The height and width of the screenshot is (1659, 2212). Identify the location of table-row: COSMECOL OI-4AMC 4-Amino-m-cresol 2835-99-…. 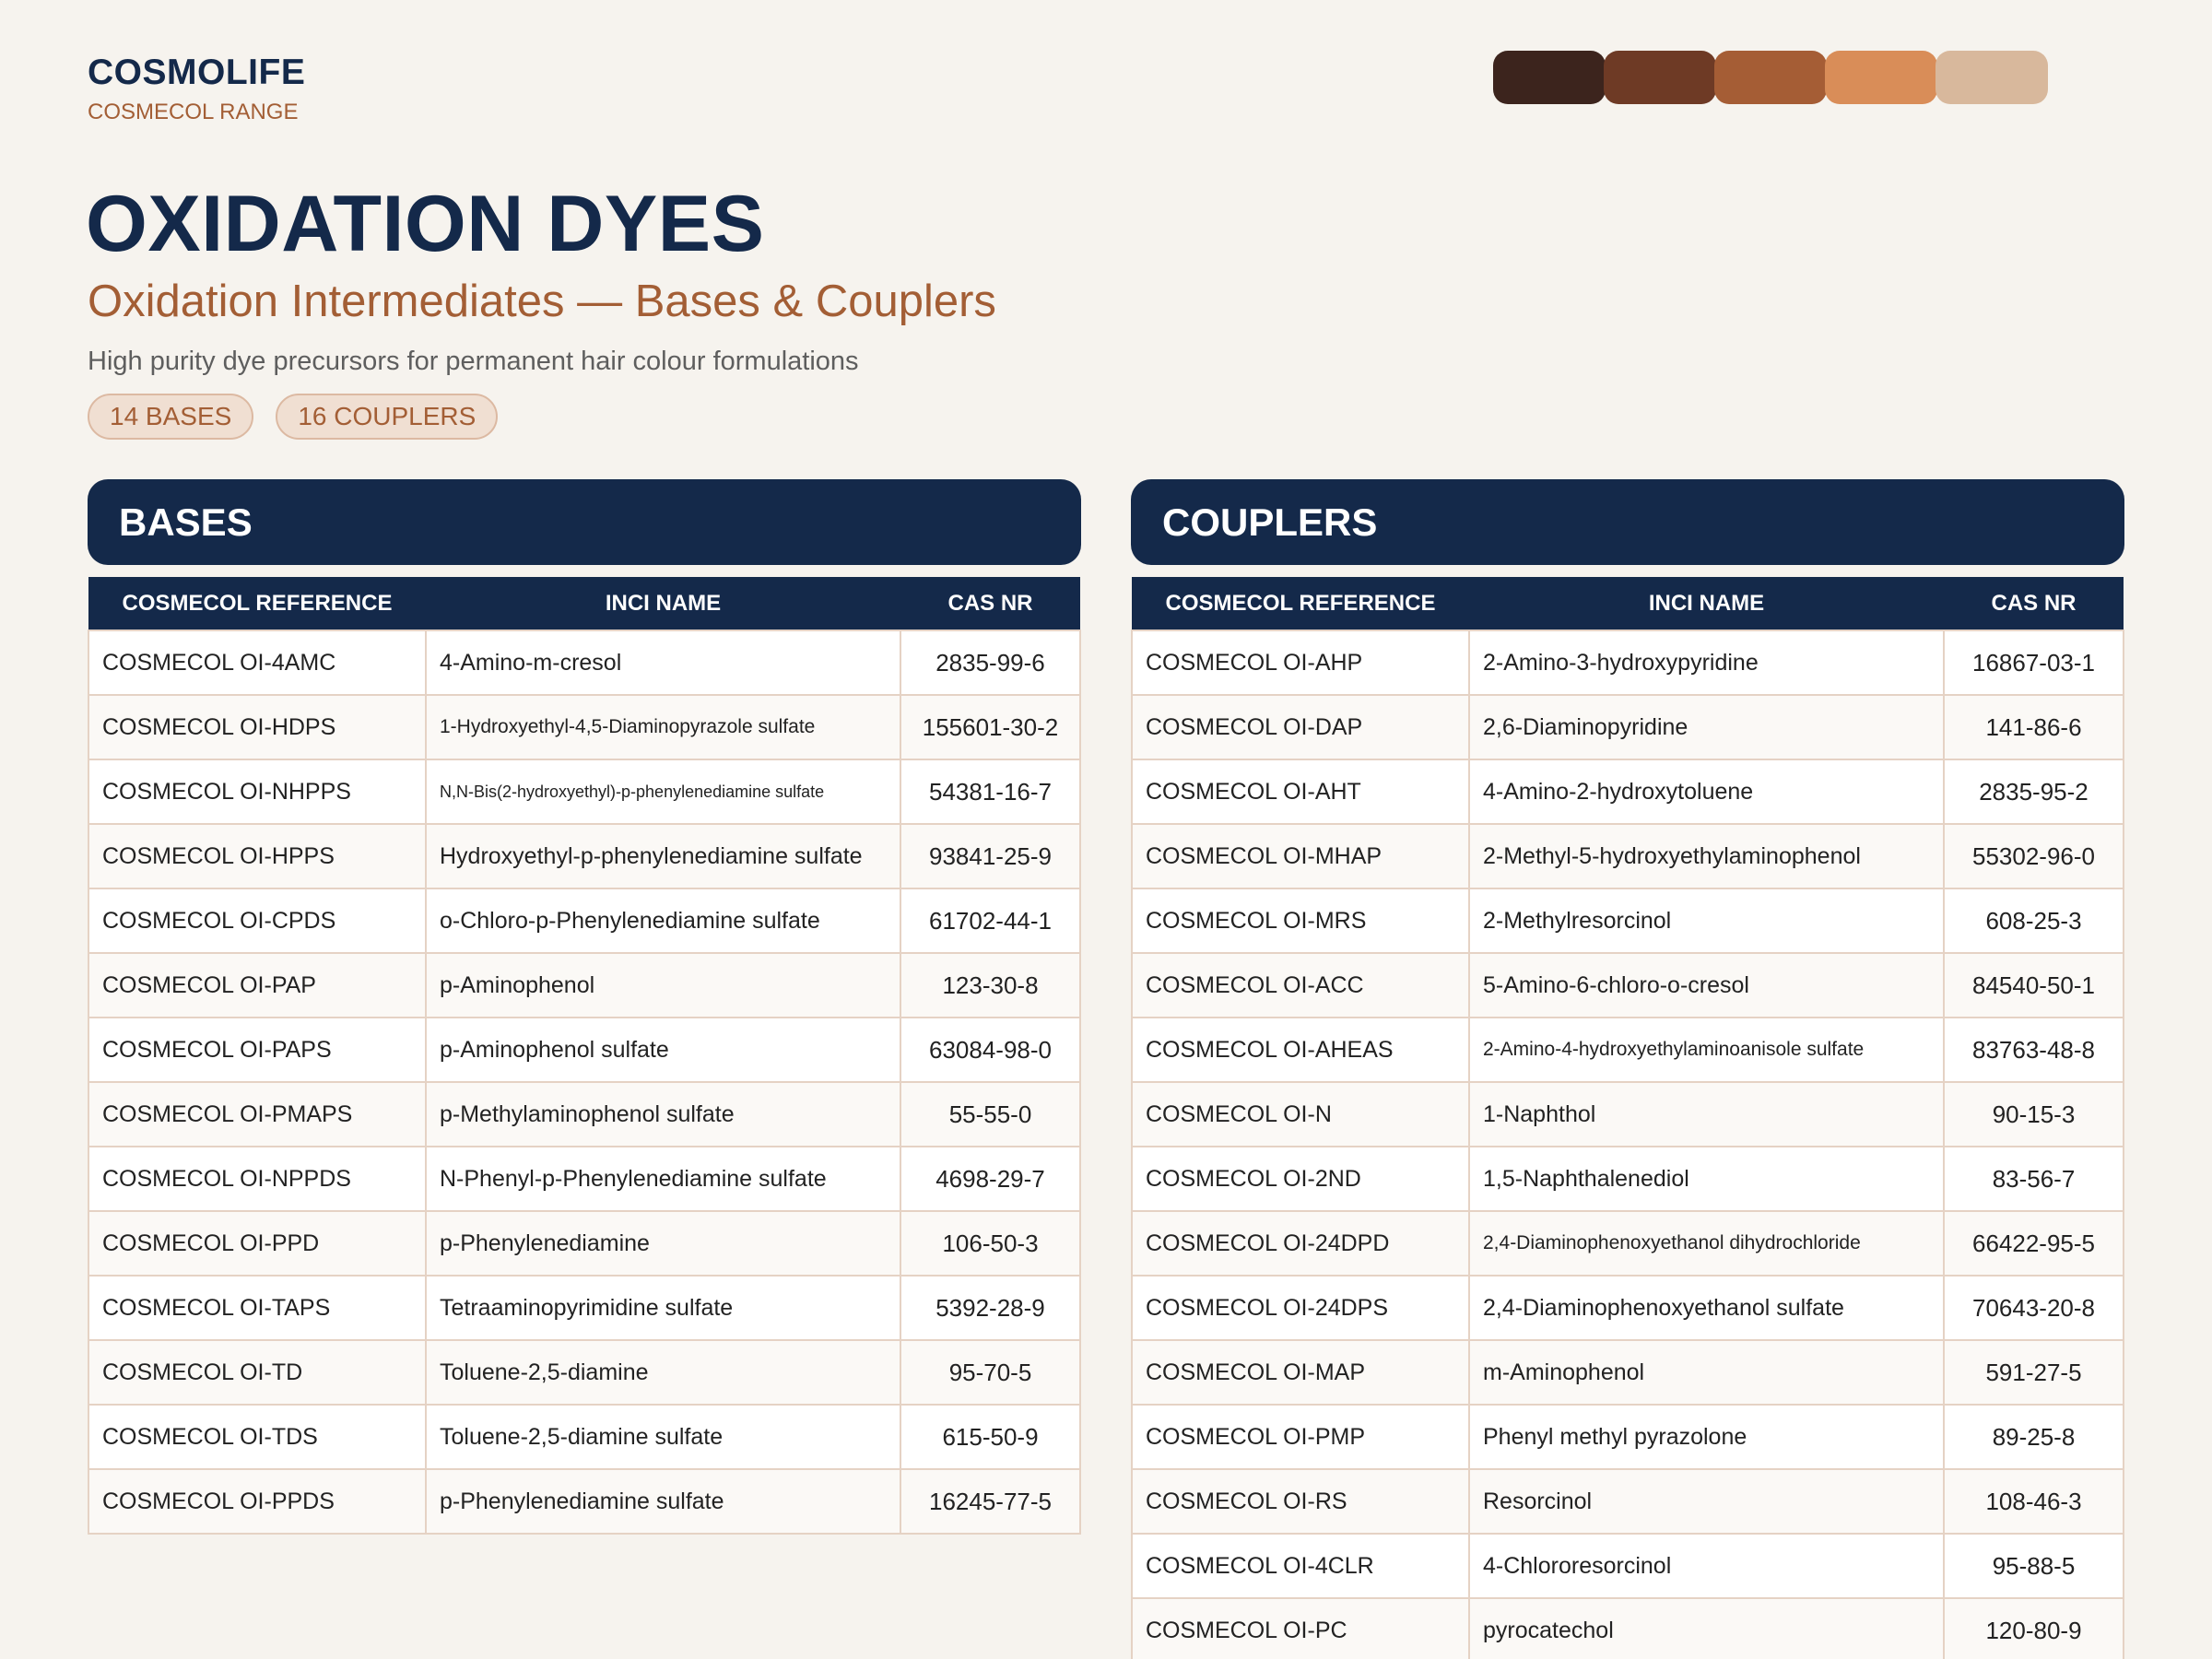
(584, 662).